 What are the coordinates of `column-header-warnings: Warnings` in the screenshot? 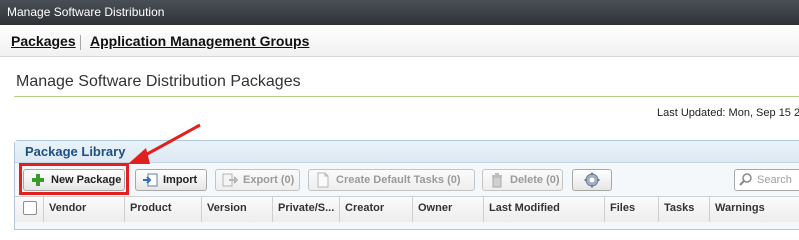 It's located at (754, 209).